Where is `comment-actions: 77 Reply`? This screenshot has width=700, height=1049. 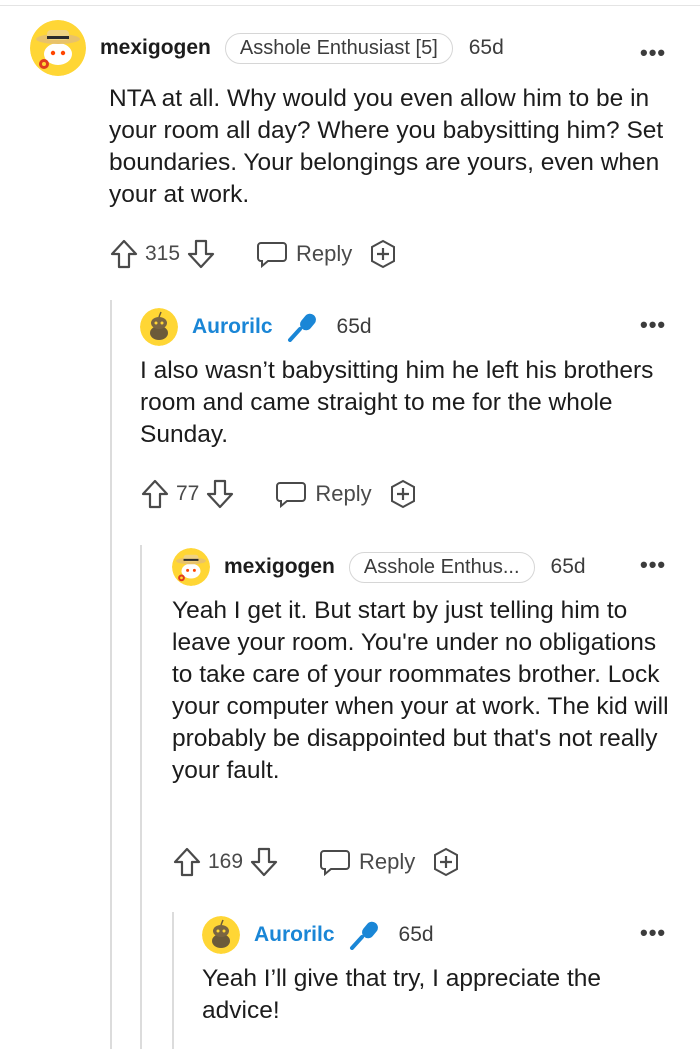 comment-actions: 77 Reply is located at coordinates (279, 494).